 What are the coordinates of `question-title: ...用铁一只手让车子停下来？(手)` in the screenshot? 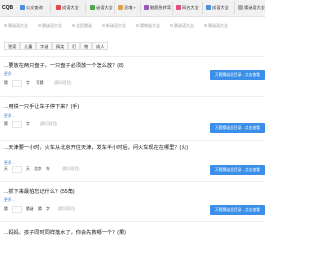 It's located at (41, 106).